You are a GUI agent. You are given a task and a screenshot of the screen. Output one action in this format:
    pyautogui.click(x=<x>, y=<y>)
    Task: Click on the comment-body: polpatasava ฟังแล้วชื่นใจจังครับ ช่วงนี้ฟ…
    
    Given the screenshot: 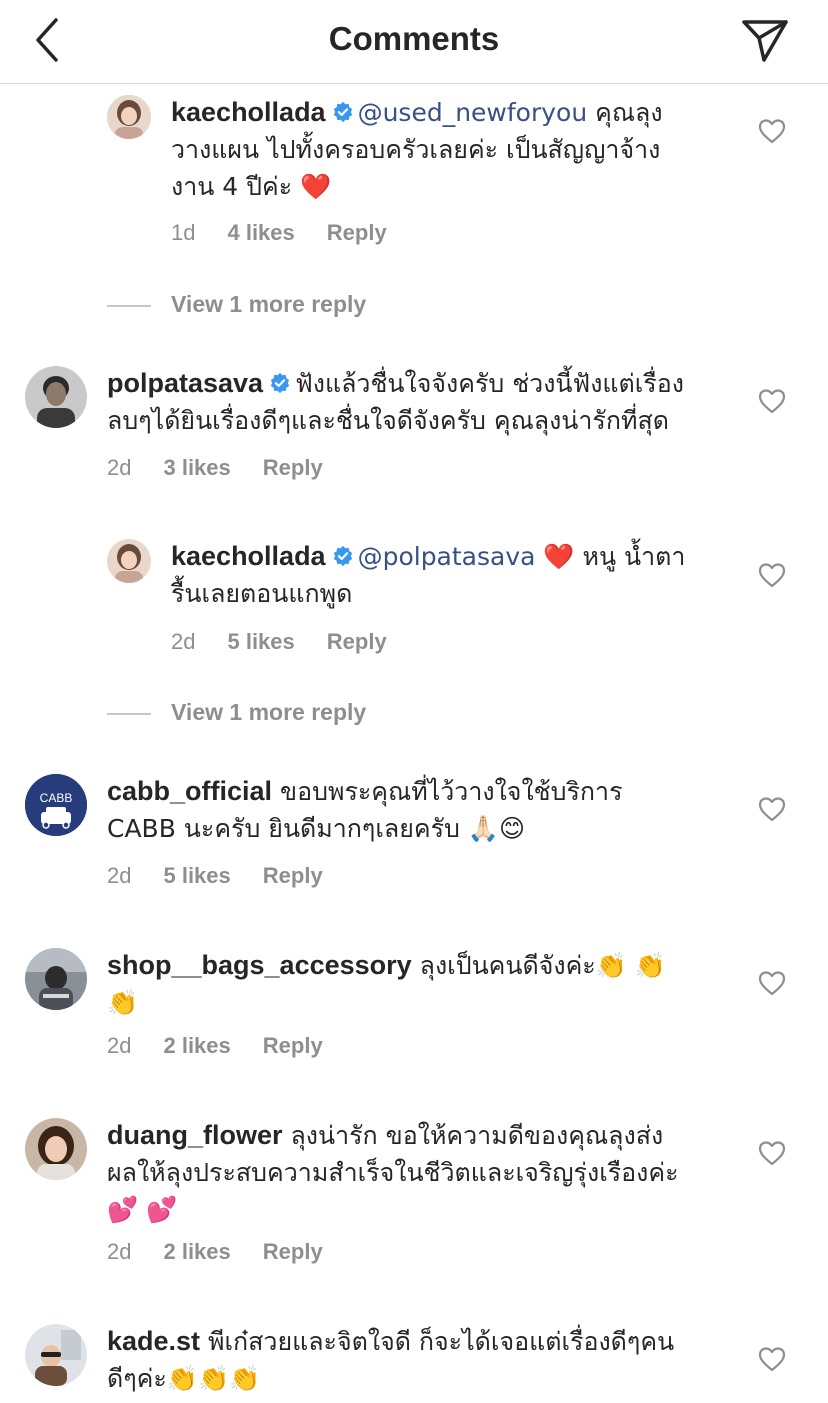 What is the action you would take?
    pyautogui.click(x=427, y=402)
    